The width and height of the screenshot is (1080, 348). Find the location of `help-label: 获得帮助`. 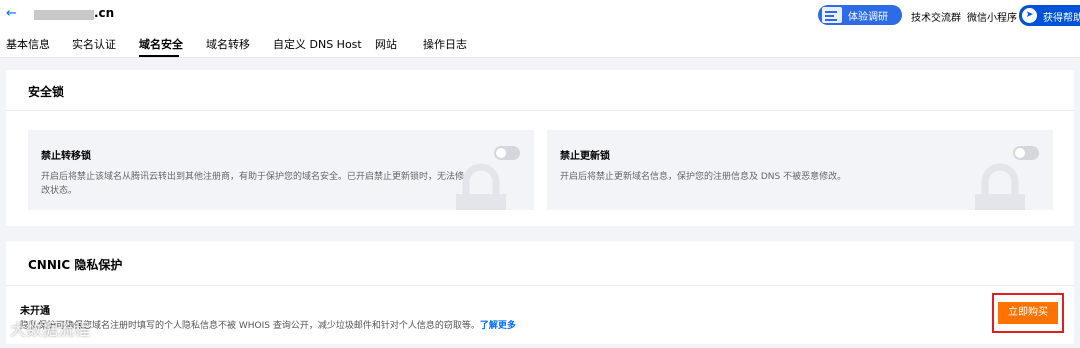

help-label: 获得帮助 is located at coordinates (1061, 18).